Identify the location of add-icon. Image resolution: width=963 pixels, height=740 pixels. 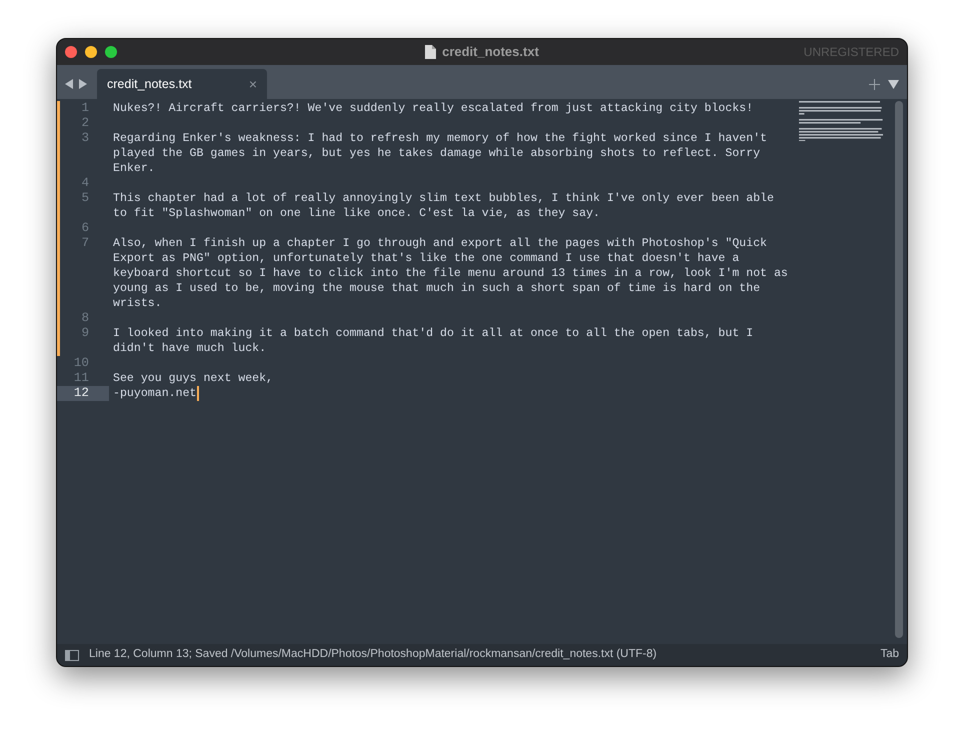
(874, 84).